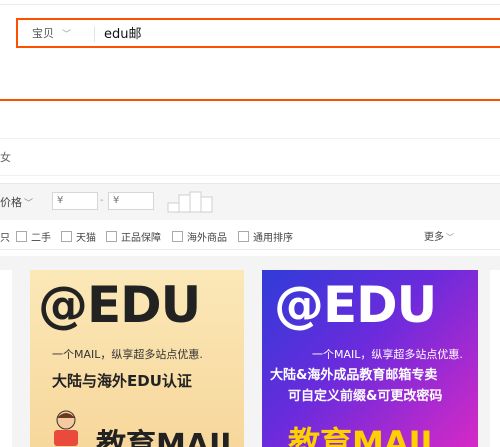 The width and height of the screenshot is (500, 447). I want to click on option-secondhand: 二手, so click(33, 236).